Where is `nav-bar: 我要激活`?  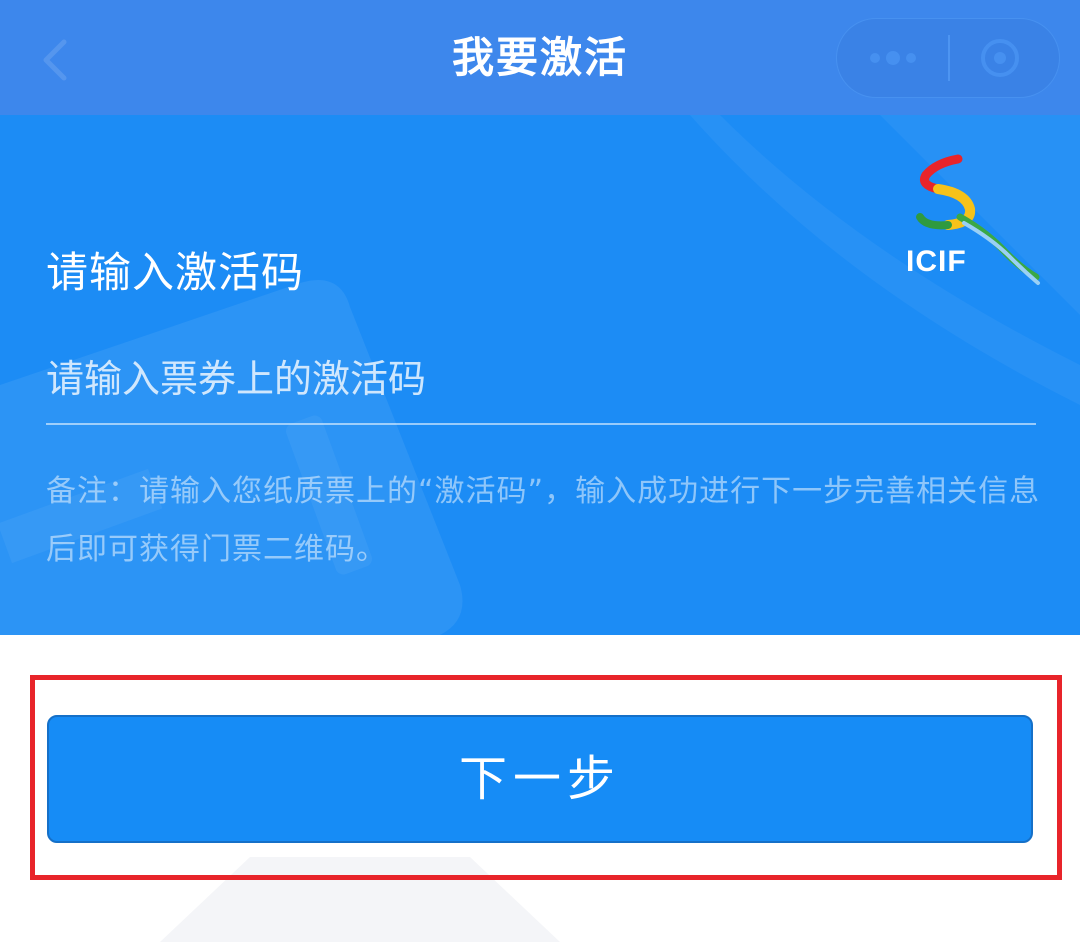
nav-bar: 我要激活 is located at coordinates (540, 57).